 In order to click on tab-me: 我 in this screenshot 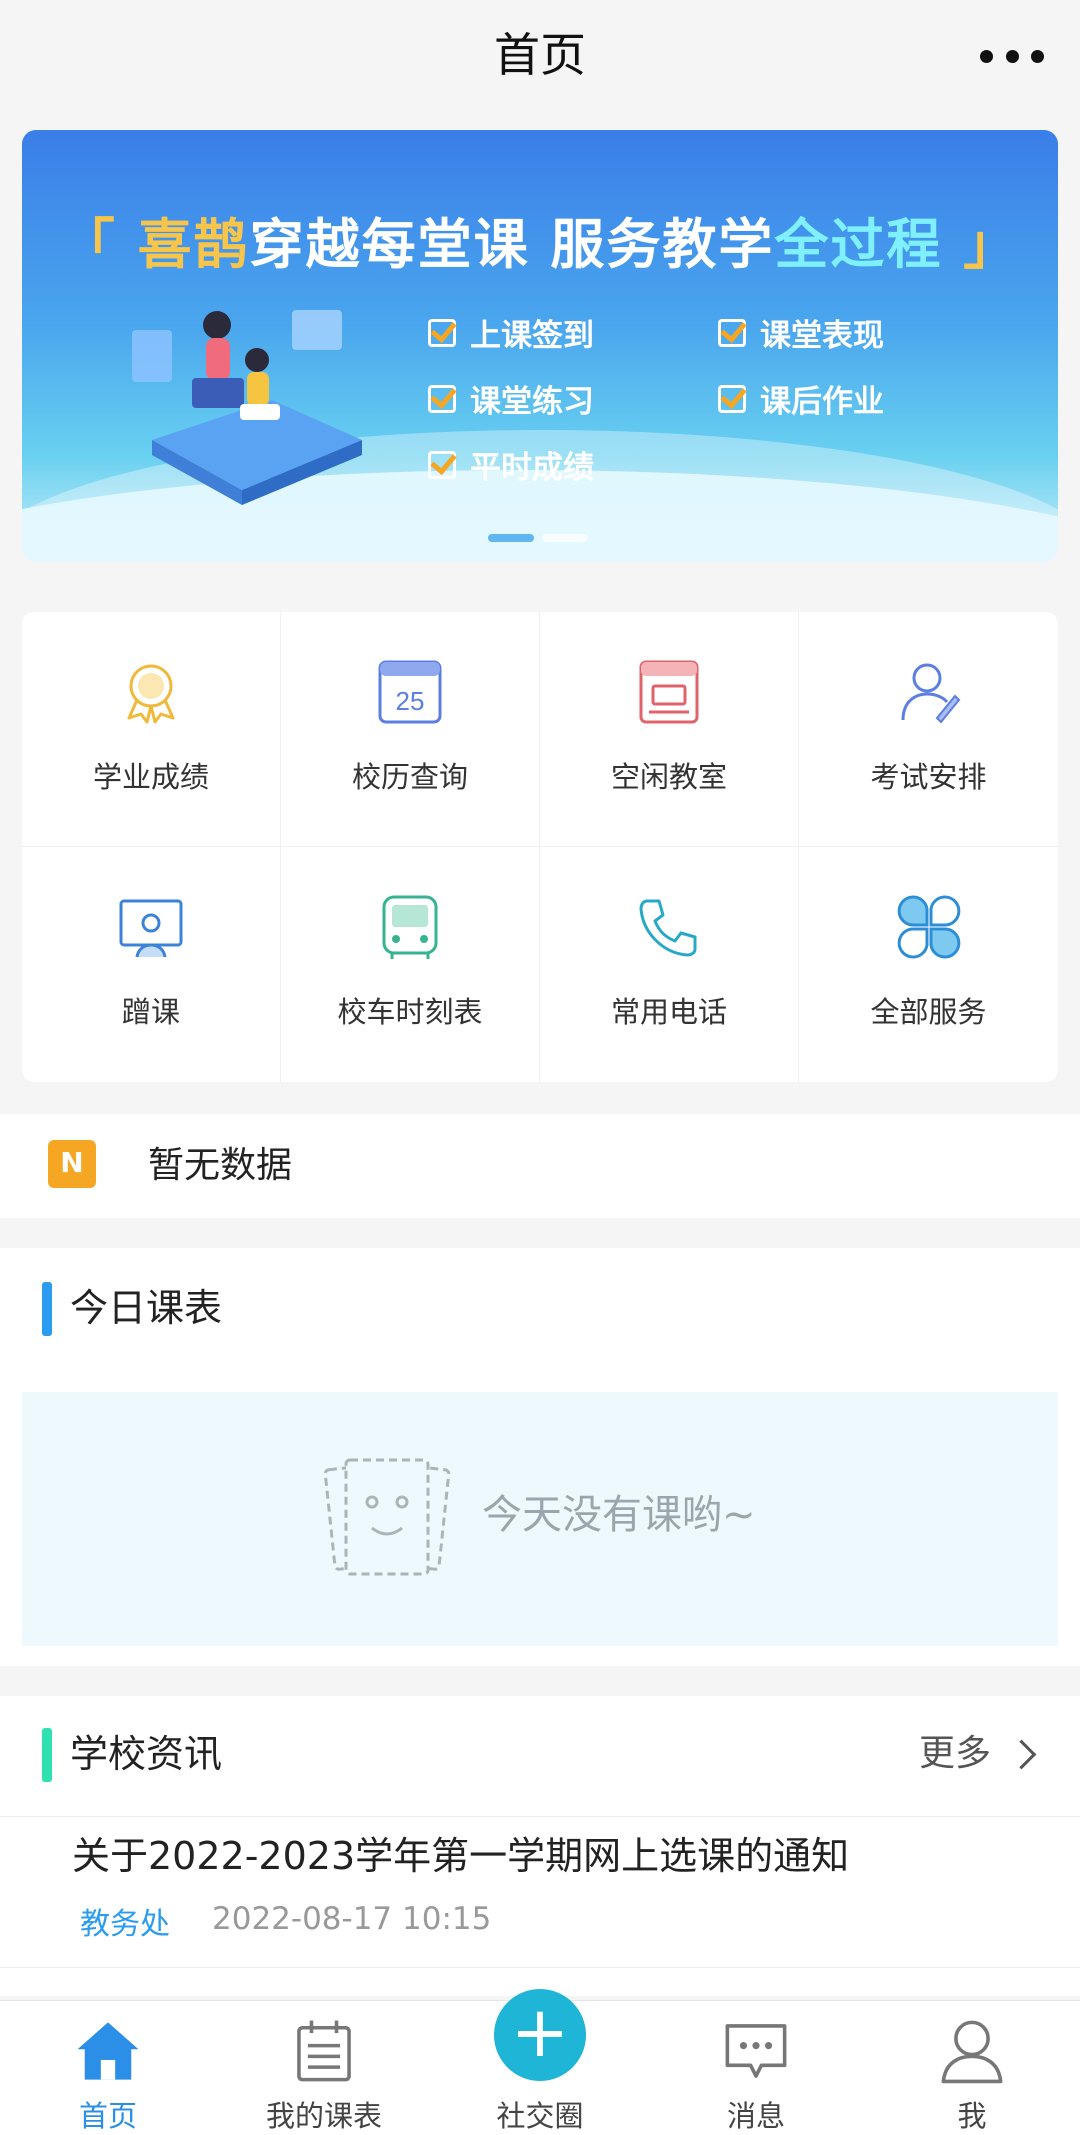, I will do `click(972, 2068)`.